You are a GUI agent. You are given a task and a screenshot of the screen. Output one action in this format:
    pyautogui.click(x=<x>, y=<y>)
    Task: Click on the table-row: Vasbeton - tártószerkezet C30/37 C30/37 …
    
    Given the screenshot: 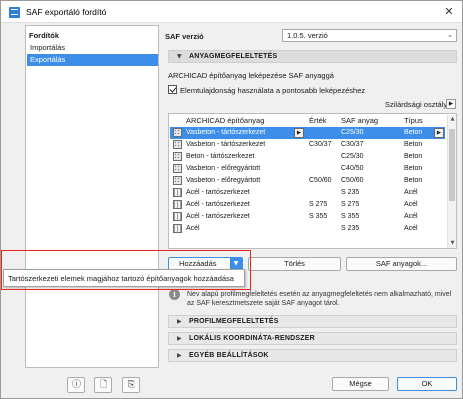 What is the action you would take?
    pyautogui.click(x=307, y=145)
    